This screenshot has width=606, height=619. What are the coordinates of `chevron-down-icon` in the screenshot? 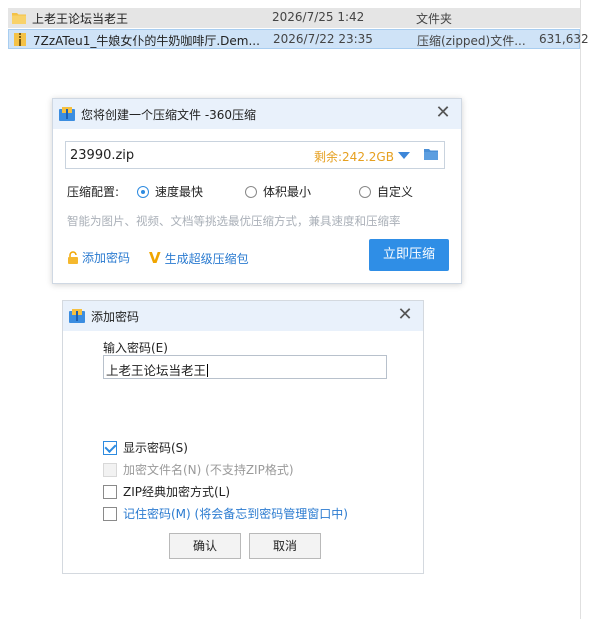 It's located at (404, 155).